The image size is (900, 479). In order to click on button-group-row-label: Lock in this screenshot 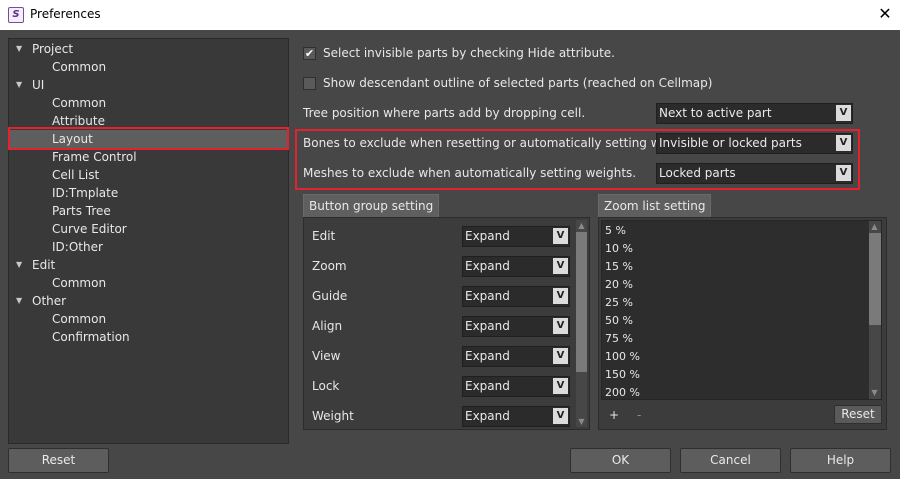, I will do `click(326, 386)`.